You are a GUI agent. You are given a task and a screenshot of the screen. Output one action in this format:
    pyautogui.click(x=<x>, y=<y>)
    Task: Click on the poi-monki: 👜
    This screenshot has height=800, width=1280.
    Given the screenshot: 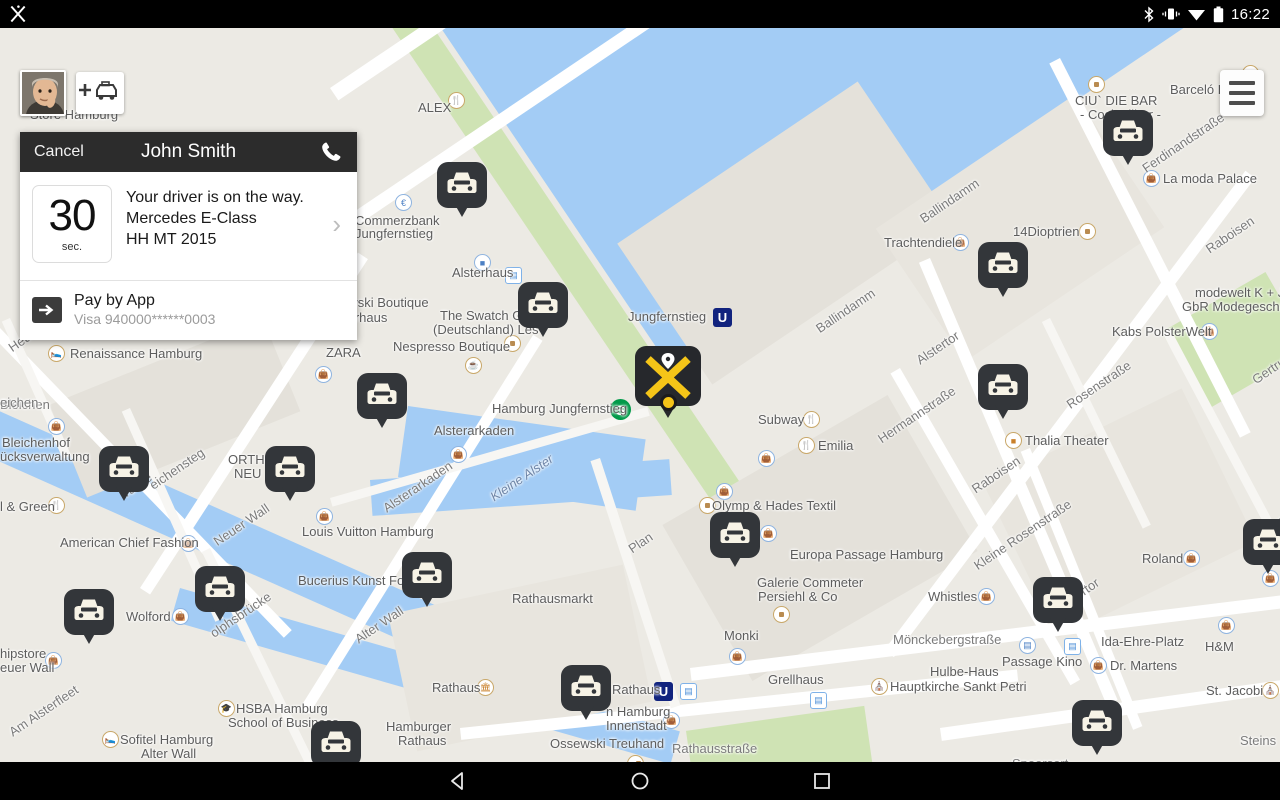 What is the action you would take?
    pyautogui.click(x=737, y=656)
    